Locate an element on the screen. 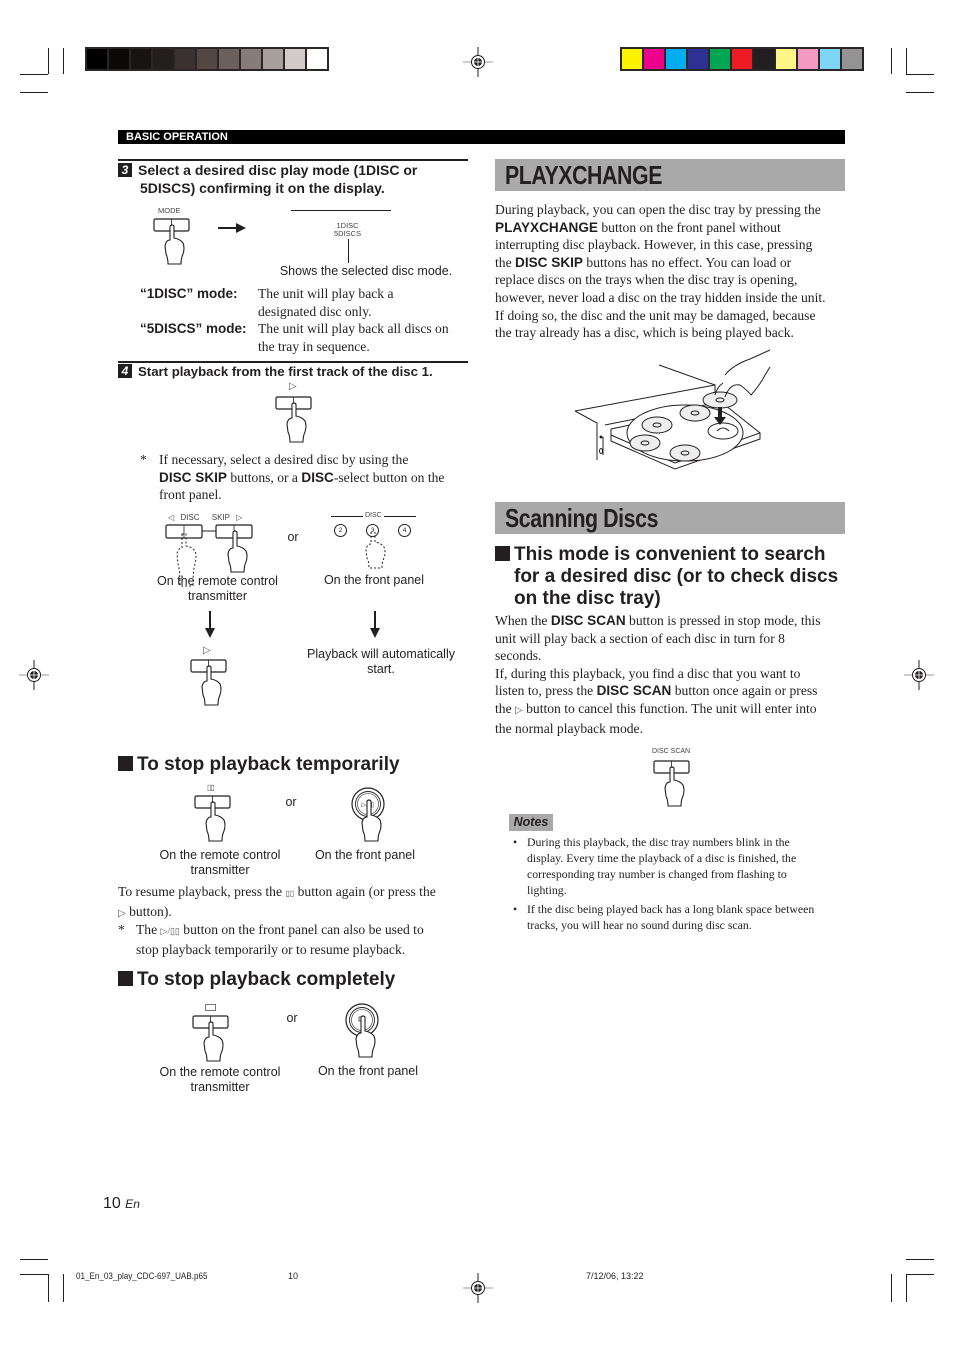 This screenshot has width=954, height=1351. heading-text: This mode is convenient to search is located at coordinates (670, 554).